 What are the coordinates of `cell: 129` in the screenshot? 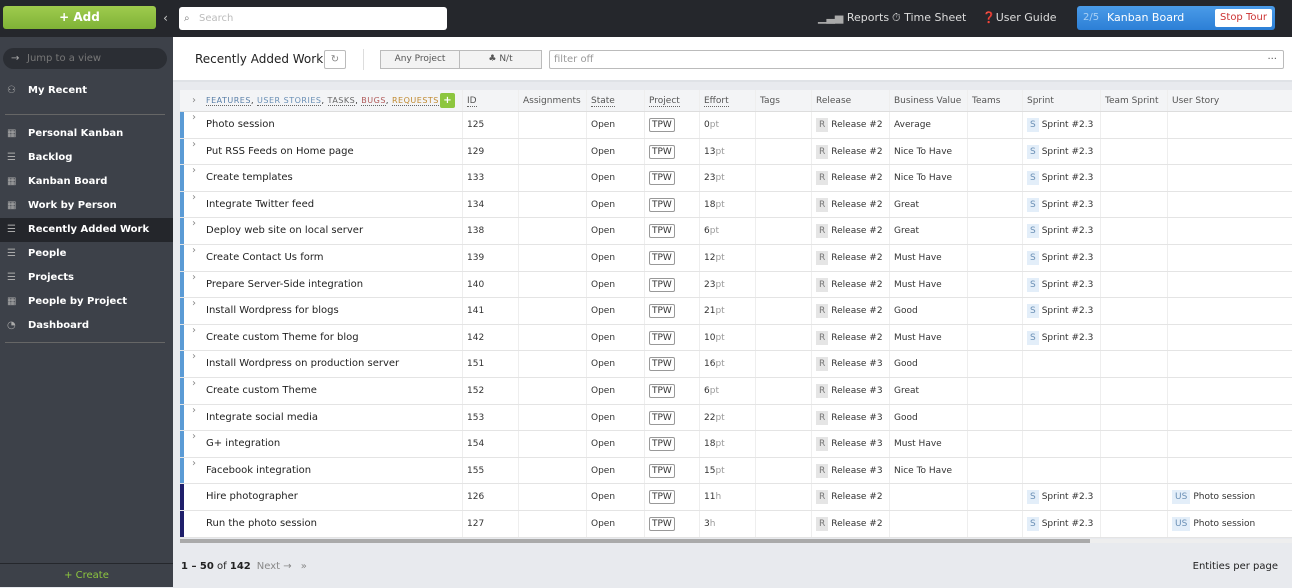 It's located at (490, 151).